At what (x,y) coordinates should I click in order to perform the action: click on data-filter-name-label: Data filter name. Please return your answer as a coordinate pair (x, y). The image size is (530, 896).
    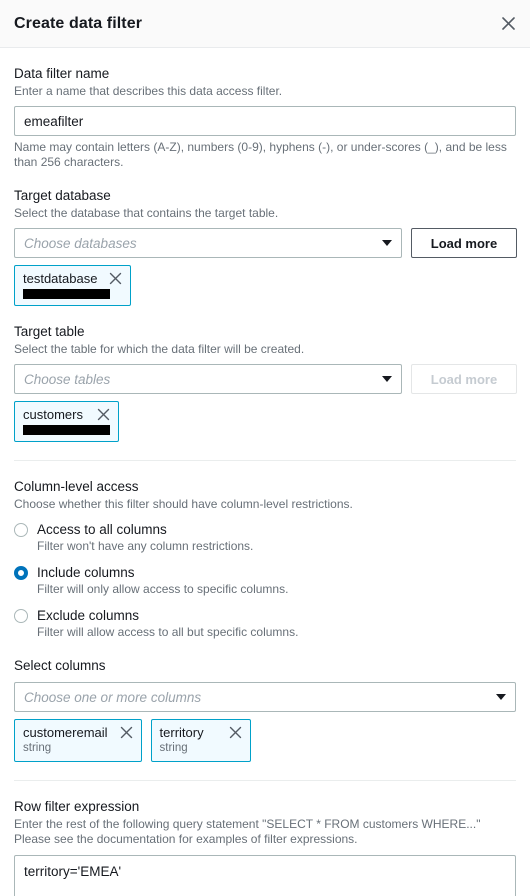
    Looking at the image, I should click on (62, 73).